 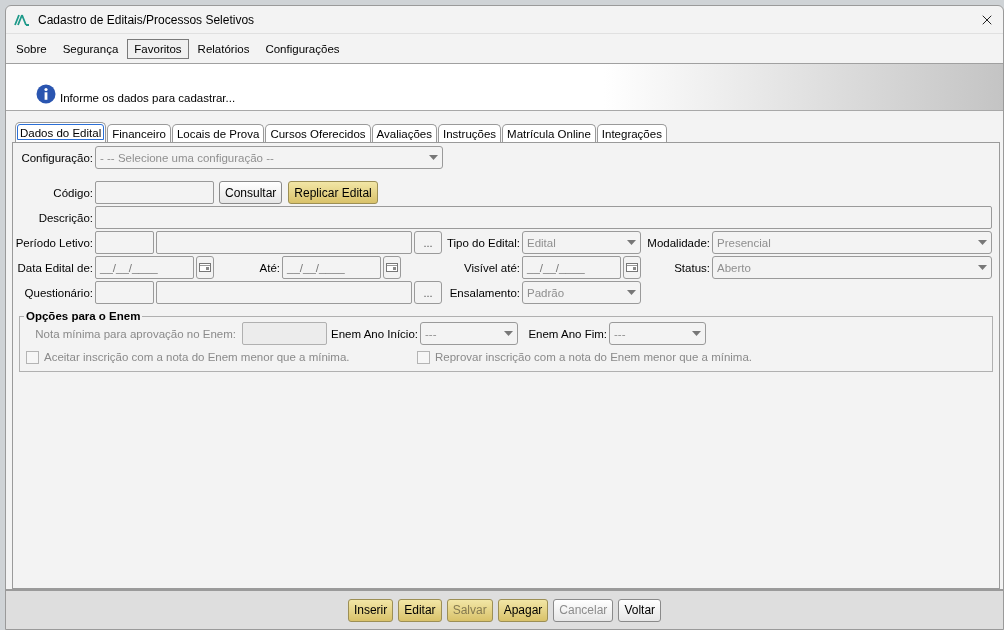 What do you see at coordinates (269, 267) in the screenshot?
I see `field-label: Até:` at bounding box center [269, 267].